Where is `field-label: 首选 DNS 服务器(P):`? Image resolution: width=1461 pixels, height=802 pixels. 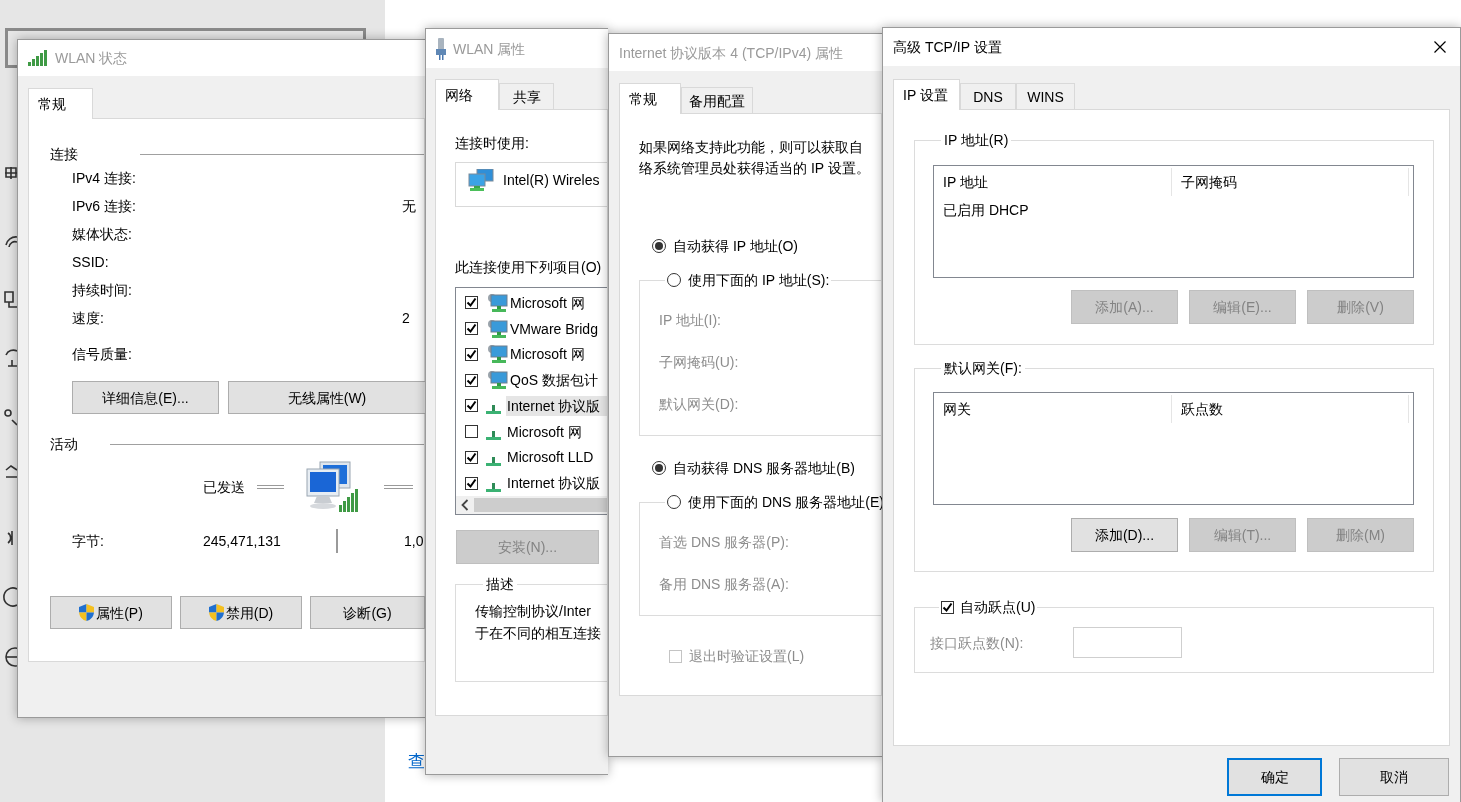 field-label: 首选 DNS 服务器(P): is located at coordinates (724, 542).